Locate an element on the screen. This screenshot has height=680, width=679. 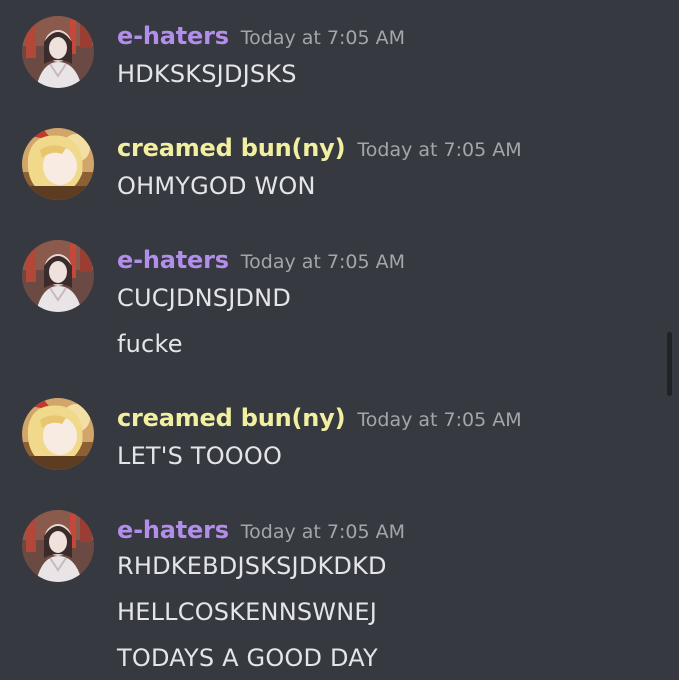
message-text: CUCJDNSJDND is located at coordinates (204, 298).